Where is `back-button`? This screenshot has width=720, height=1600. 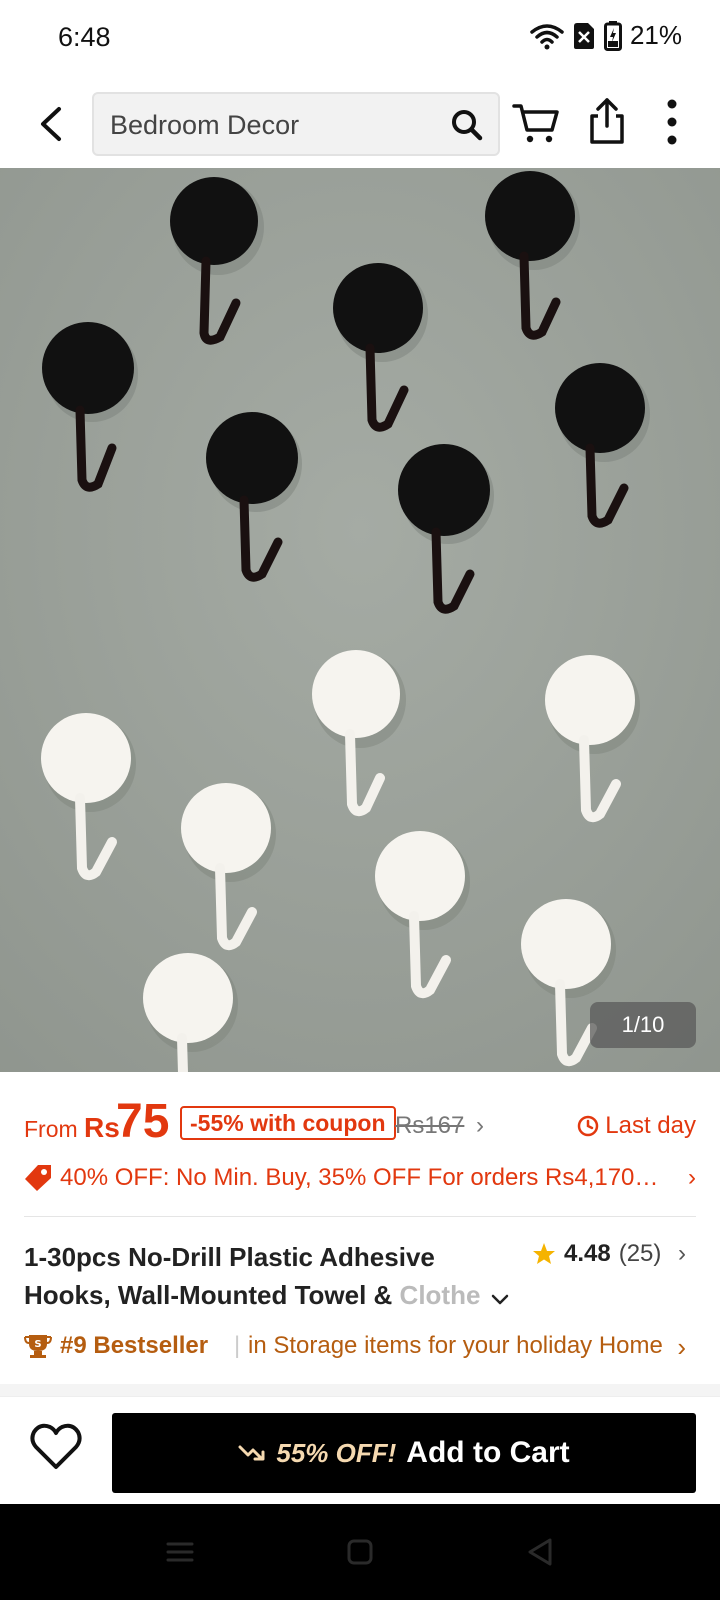
back-button is located at coordinates (50, 124).